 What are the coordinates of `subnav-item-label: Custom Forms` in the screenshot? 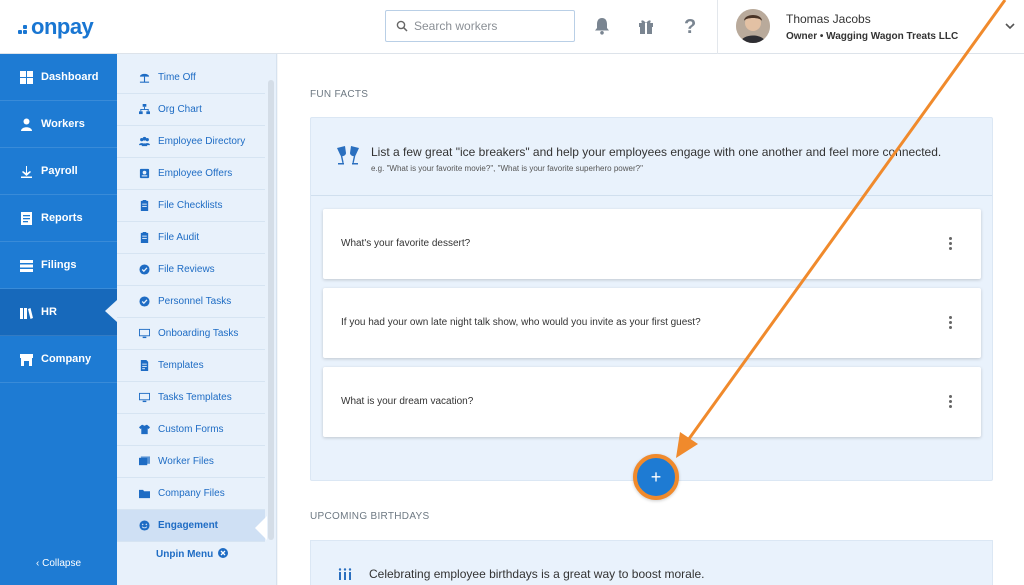 It's located at (191, 429).